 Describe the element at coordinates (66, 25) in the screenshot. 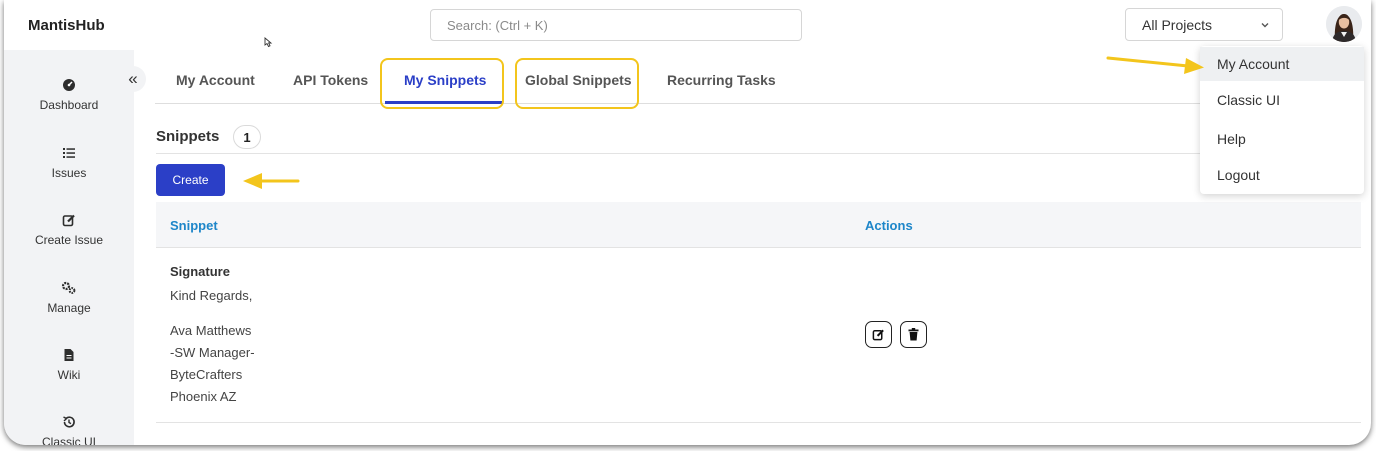

I see `brand-logo: MantisHub` at that location.